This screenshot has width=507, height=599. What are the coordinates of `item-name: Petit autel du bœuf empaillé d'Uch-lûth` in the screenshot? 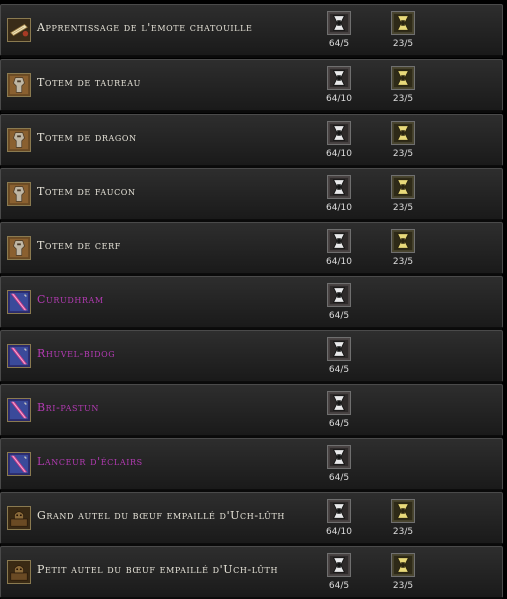 It's located at (158, 569).